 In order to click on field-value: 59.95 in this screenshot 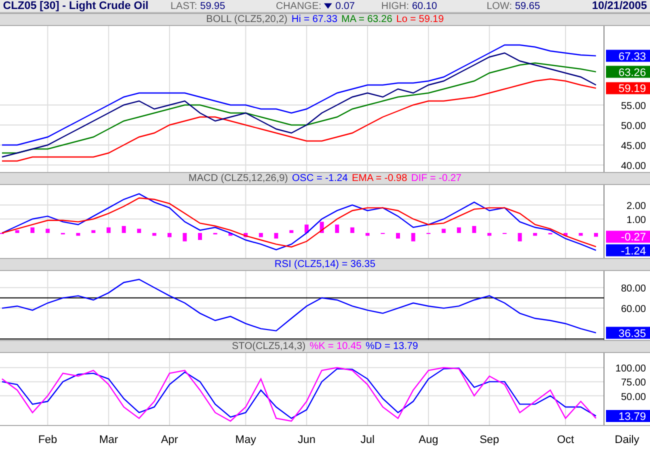, I will do `click(213, 6)`.